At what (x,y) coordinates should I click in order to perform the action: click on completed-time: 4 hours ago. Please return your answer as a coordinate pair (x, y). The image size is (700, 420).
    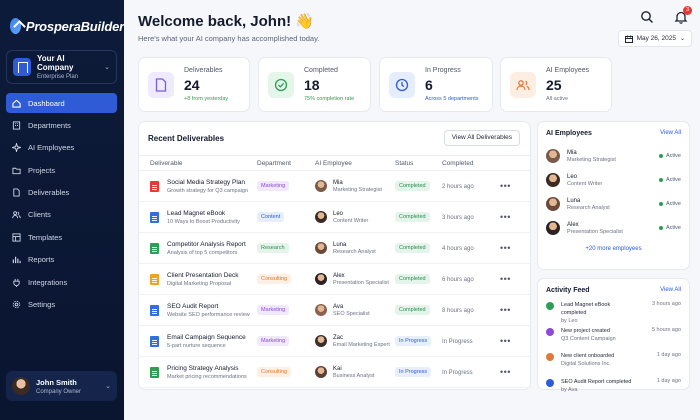
    Looking at the image, I should click on (458, 248).